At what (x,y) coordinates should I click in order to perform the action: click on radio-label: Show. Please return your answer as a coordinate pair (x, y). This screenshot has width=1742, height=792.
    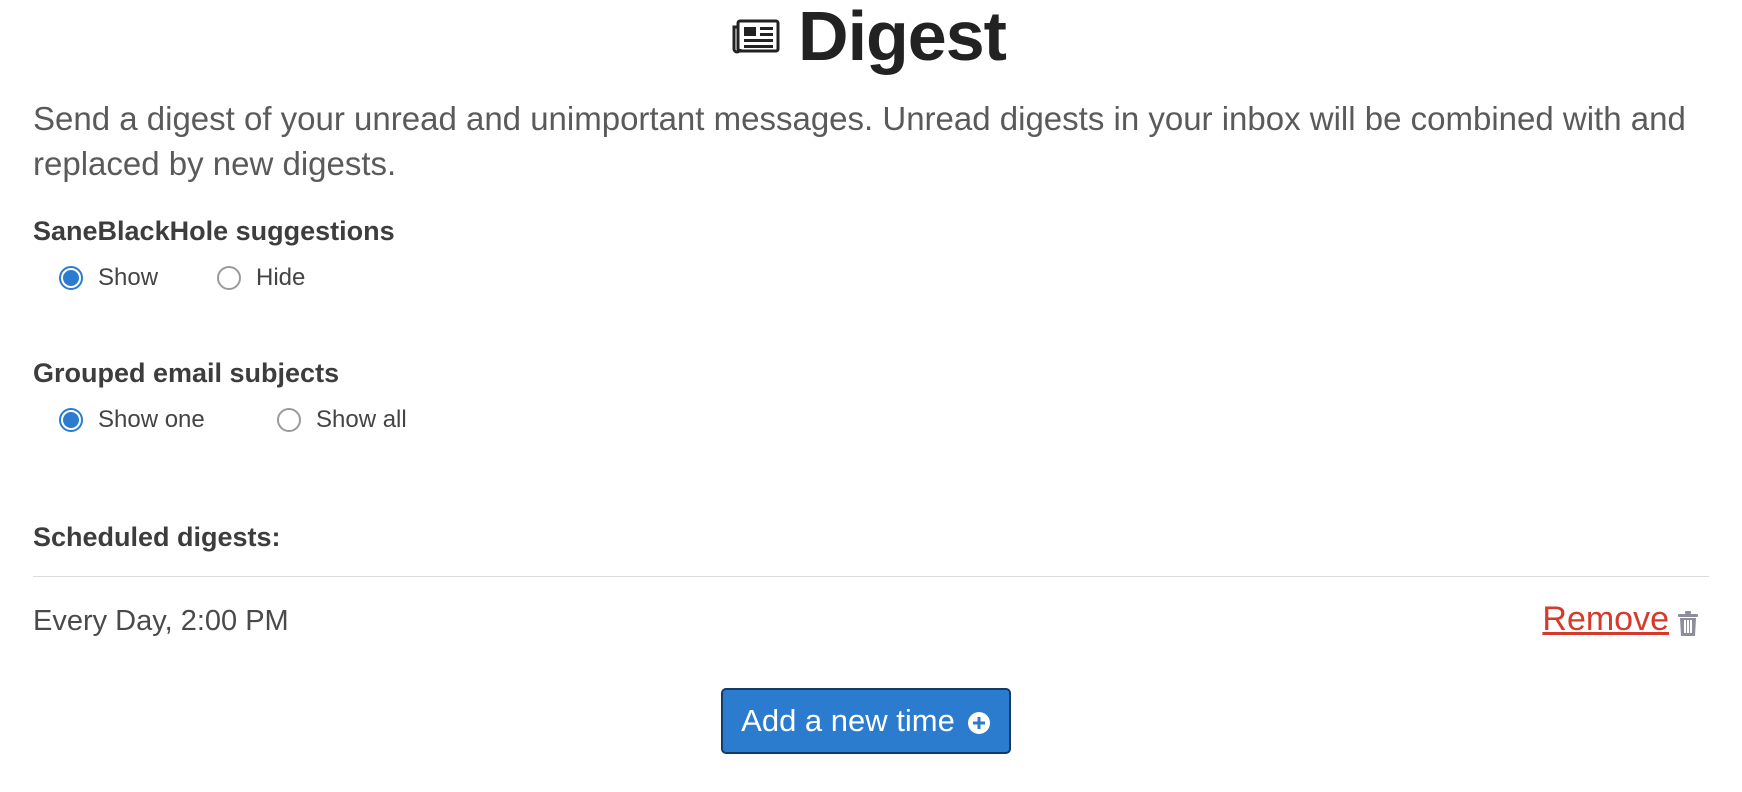
    Looking at the image, I should click on (128, 277).